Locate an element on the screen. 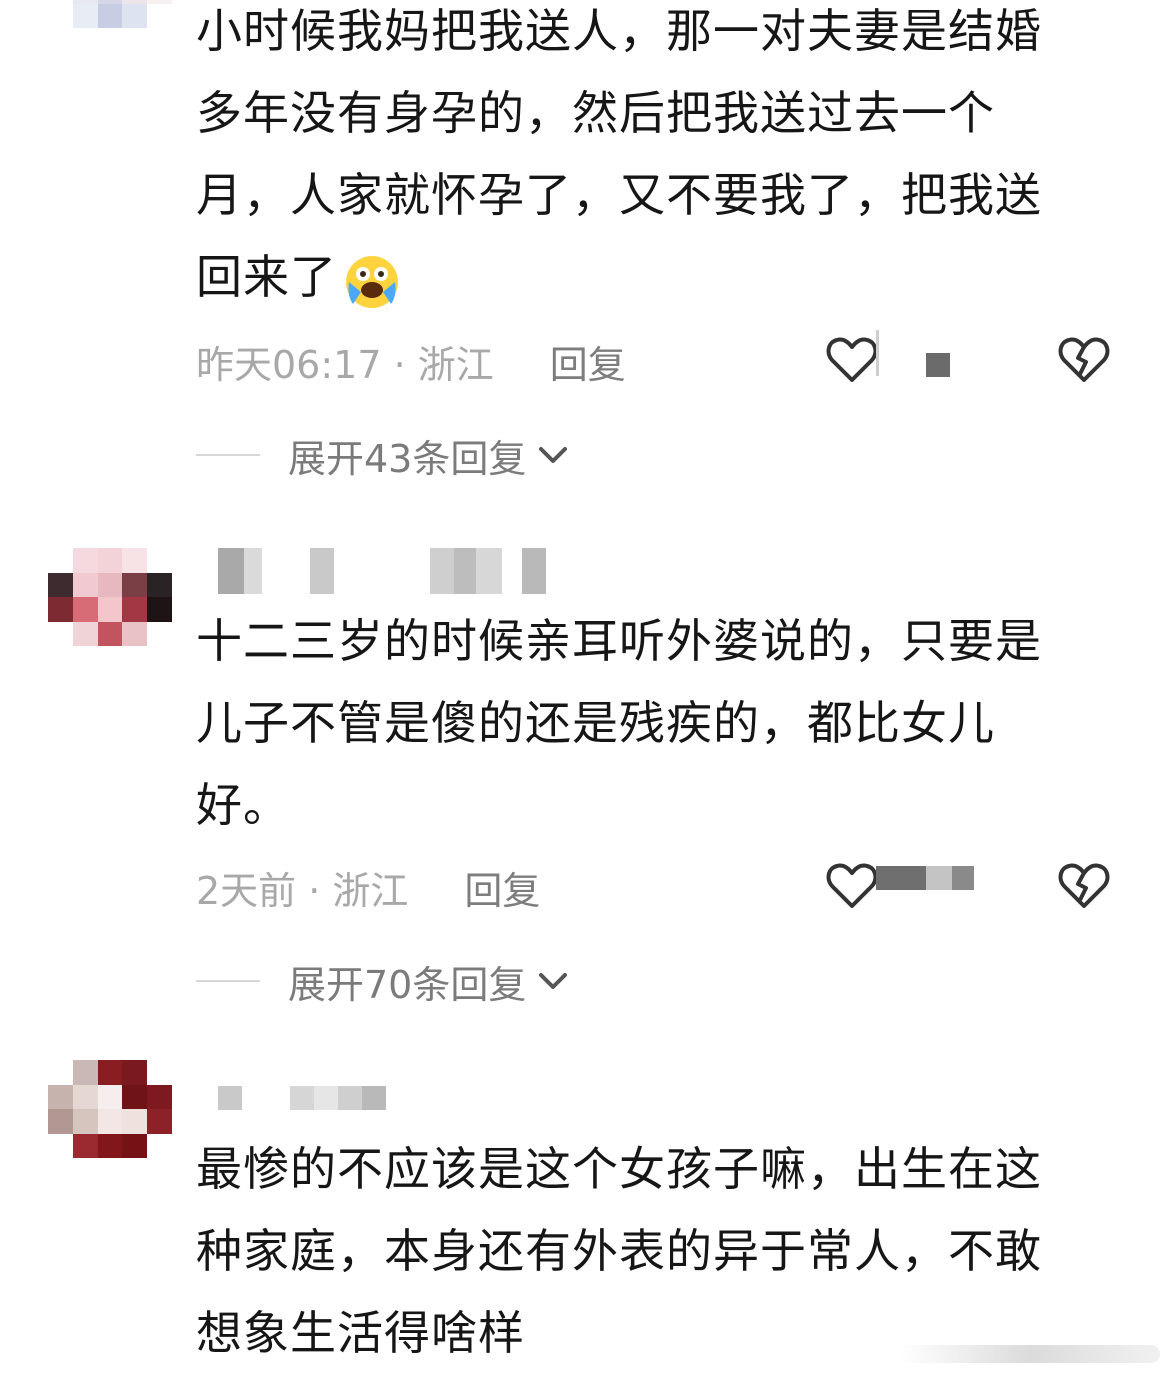 This screenshot has width=1170, height=1377. watermark is located at coordinates (1030, 1354).